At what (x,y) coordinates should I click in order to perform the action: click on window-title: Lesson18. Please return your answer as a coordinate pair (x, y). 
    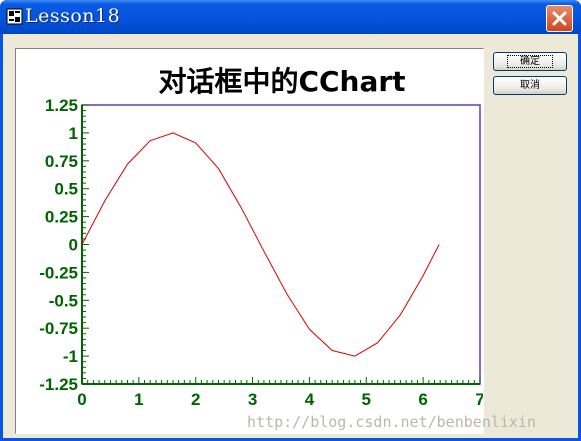
    Looking at the image, I should click on (73, 16).